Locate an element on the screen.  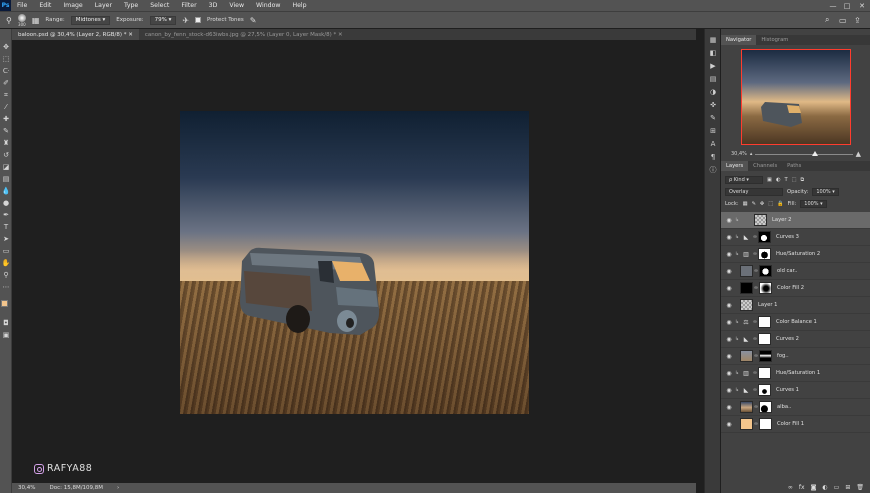
menu-image: Image is located at coordinates (72, 5).